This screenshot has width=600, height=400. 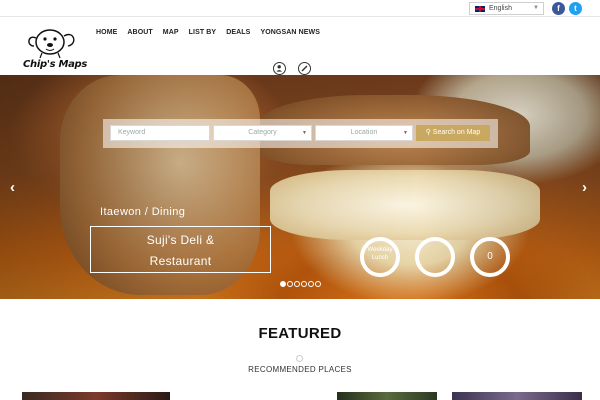 What do you see at coordinates (456, 132) in the screenshot?
I see `search-button-label: Search on Map` at bounding box center [456, 132].